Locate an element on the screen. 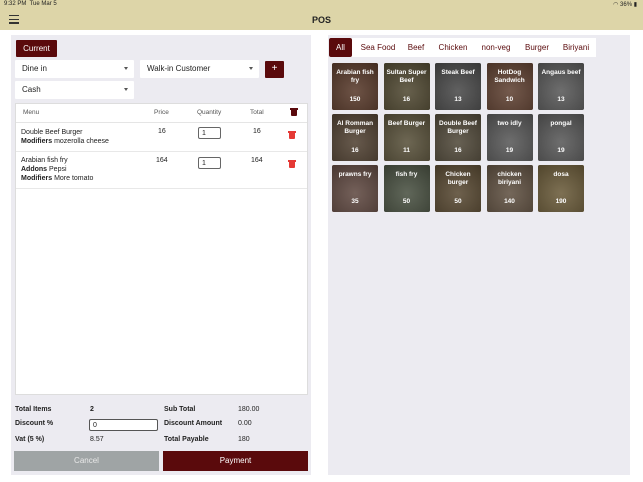 The height and width of the screenshot is (482, 643). product-price: 10 is located at coordinates (509, 99).